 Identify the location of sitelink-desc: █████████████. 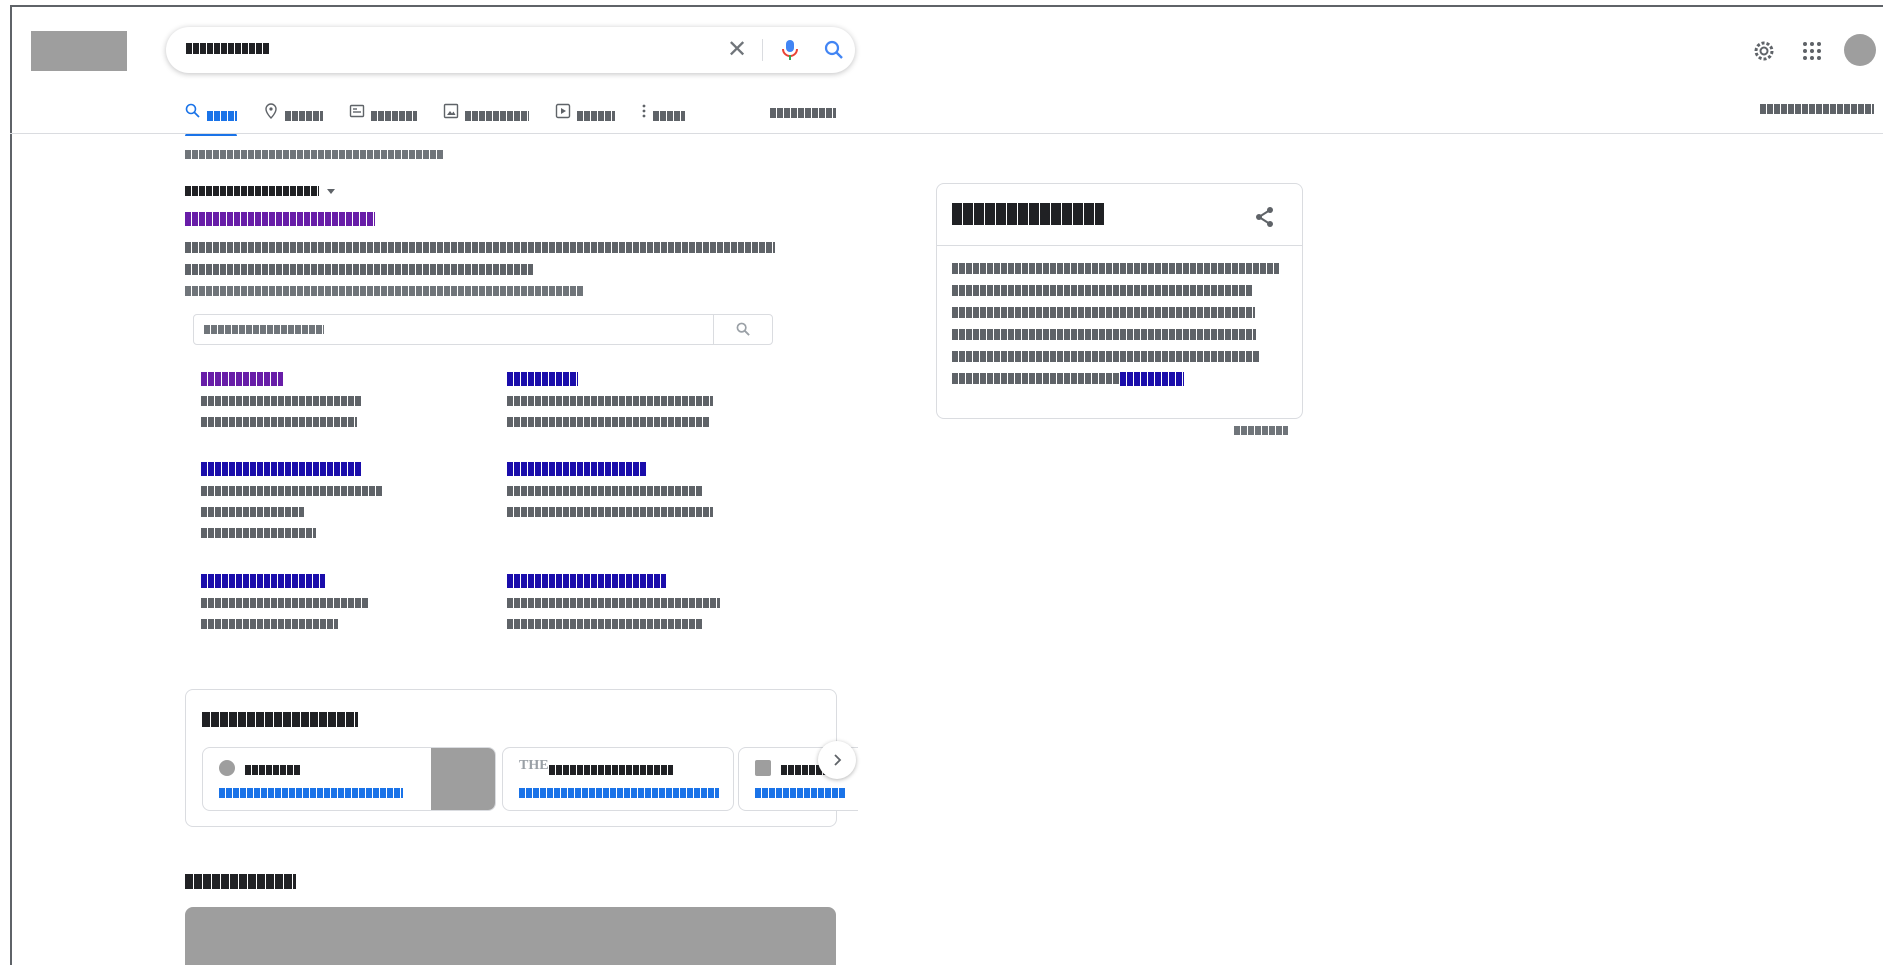
(252, 512).